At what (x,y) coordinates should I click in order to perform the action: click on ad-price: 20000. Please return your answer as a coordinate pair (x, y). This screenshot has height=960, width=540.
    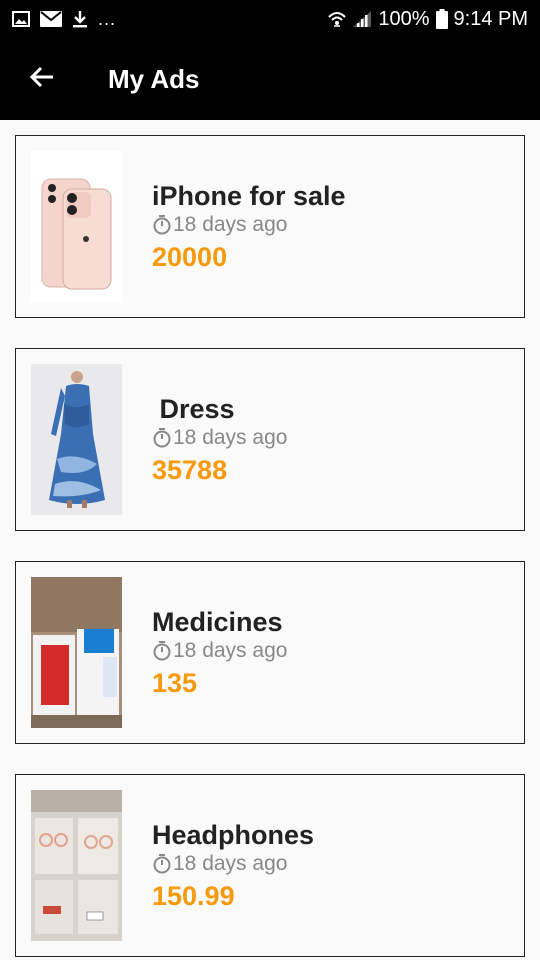
    Looking at the image, I should click on (190, 257).